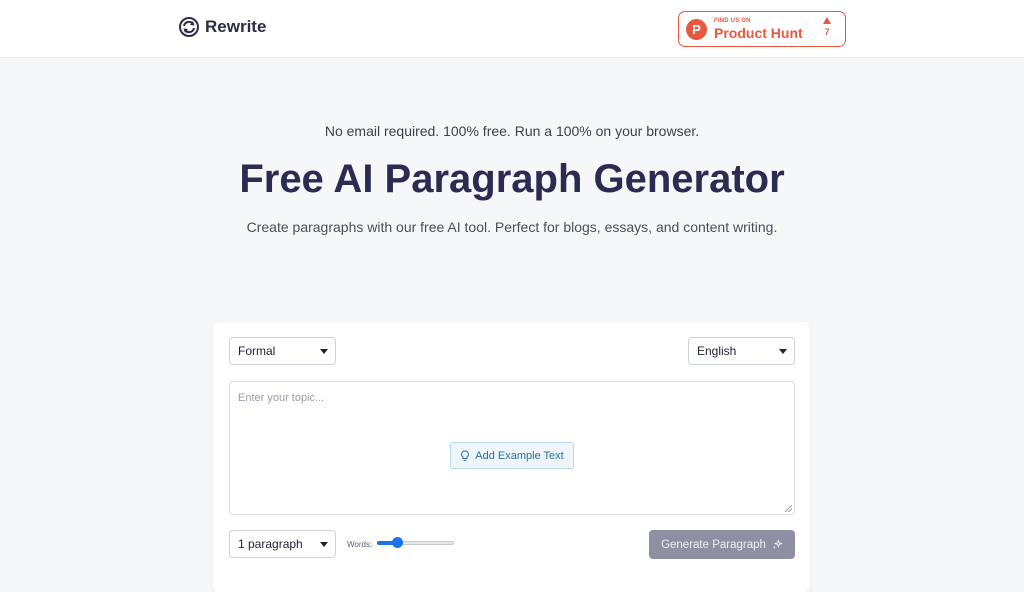 The height and width of the screenshot is (592, 1024). I want to click on words-label: Words:, so click(360, 544).